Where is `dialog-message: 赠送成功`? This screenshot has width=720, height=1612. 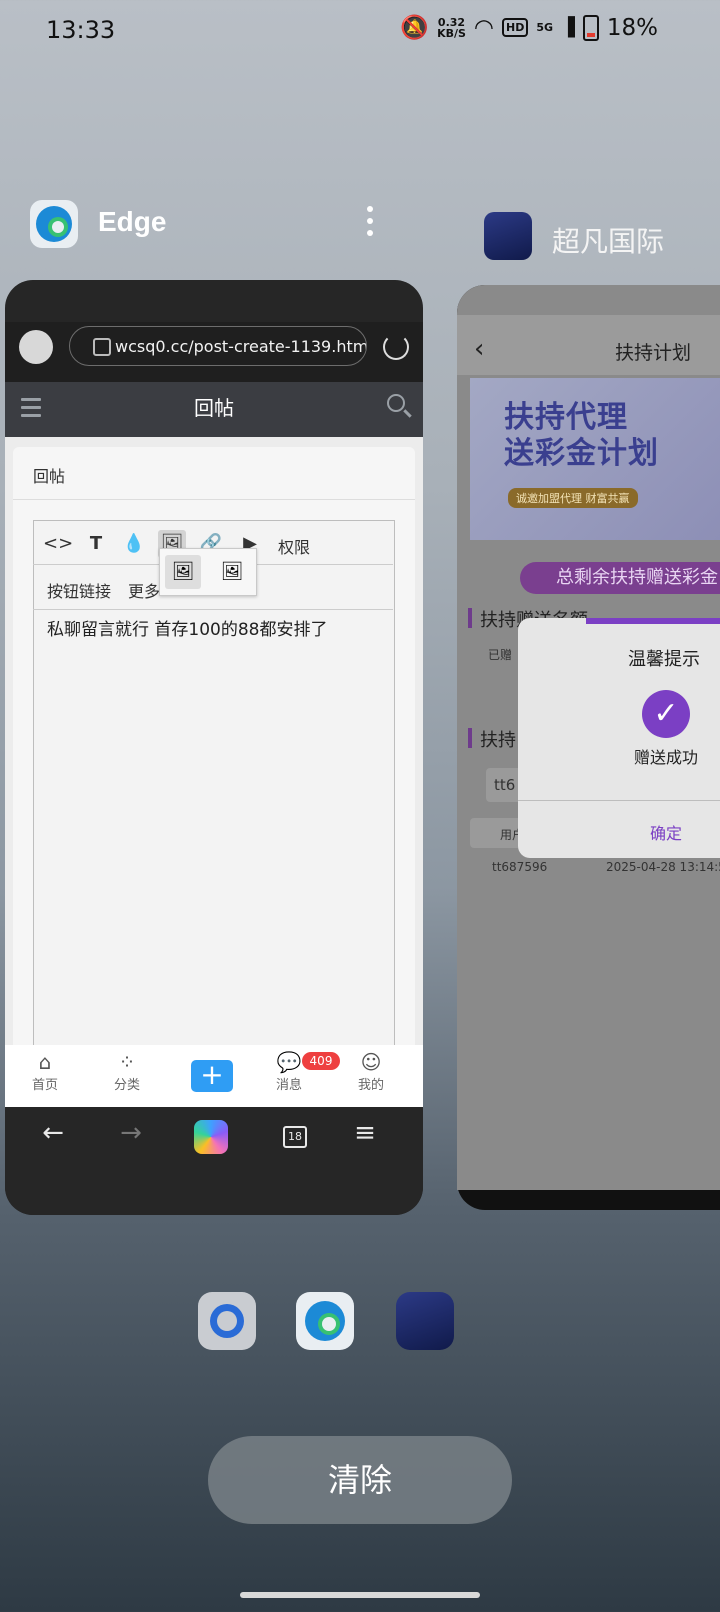
dialog-message: 赠送成功 is located at coordinates (666, 757).